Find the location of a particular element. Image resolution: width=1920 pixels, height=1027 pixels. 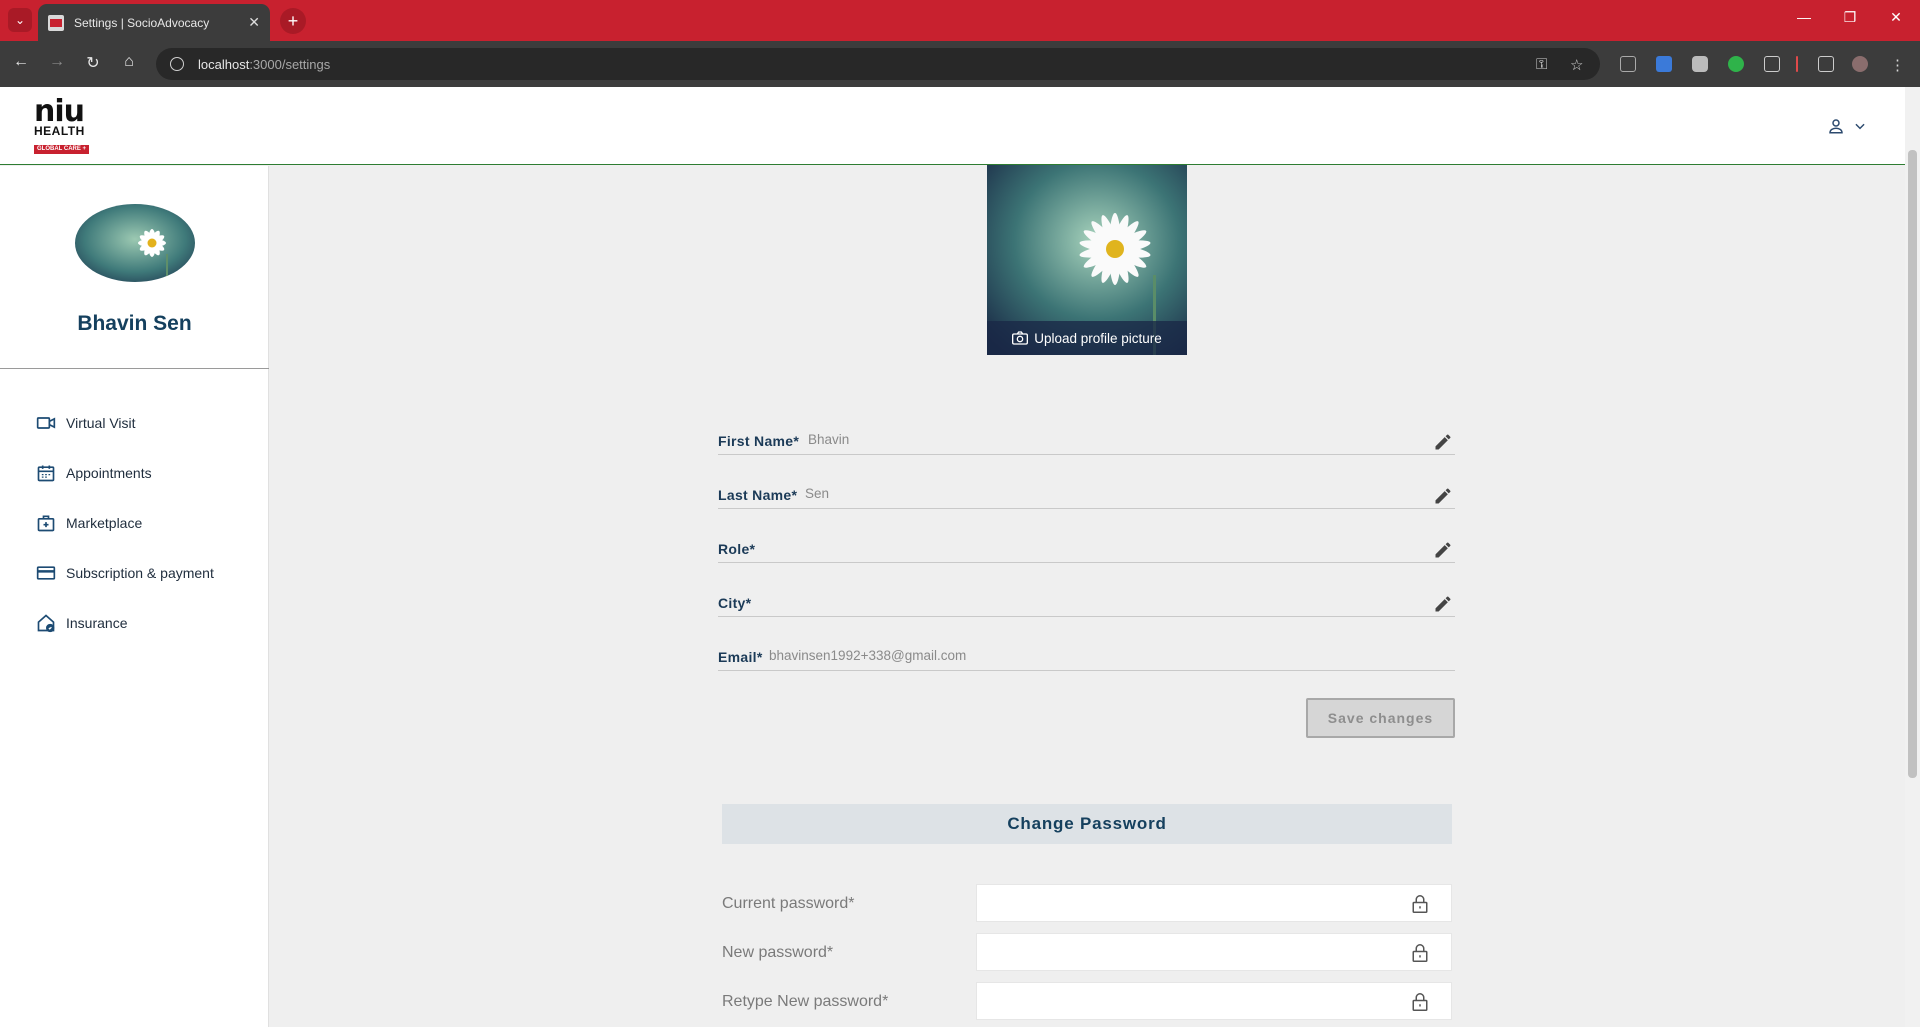

sidebar-item-subscription: Subscription & payment is located at coordinates (125, 573).